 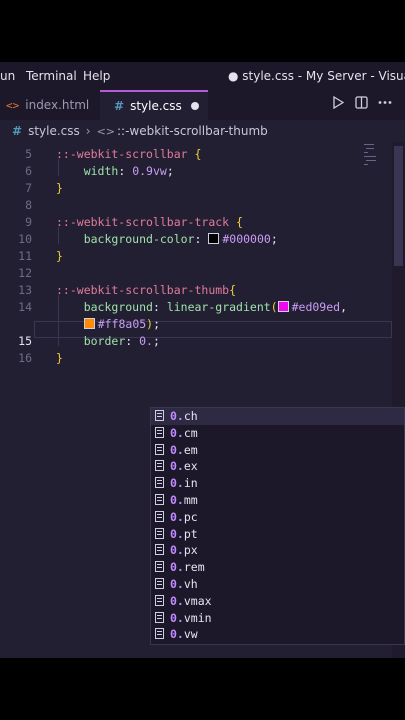 What do you see at coordinates (277, 618) in the screenshot?
I see `suggestion-item: 0.vmin` at bounding box center [277, 618].